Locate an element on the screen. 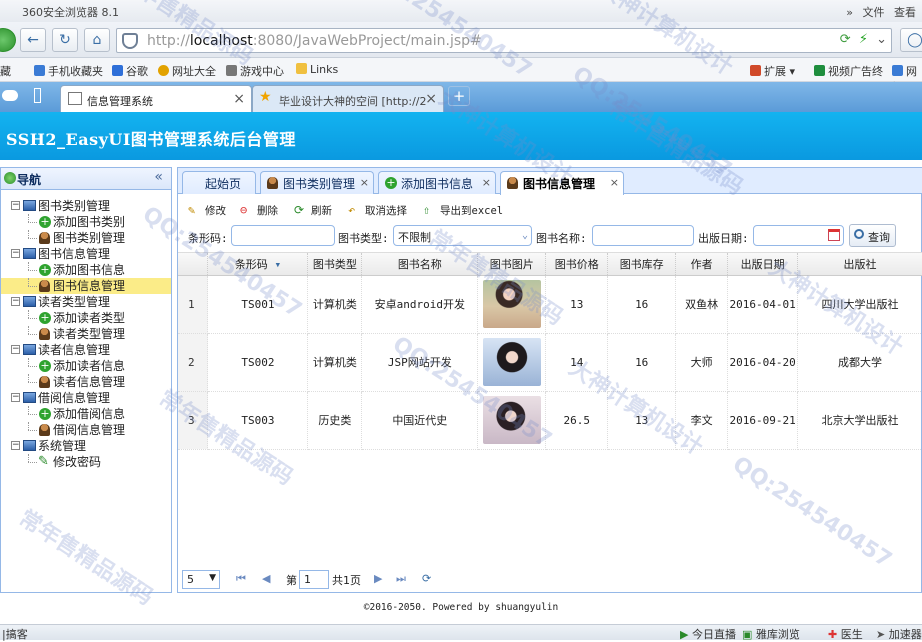 This screenshot has width=922, height=642. bookmark-google: 谷歌 is located at coordinates (130, 71).